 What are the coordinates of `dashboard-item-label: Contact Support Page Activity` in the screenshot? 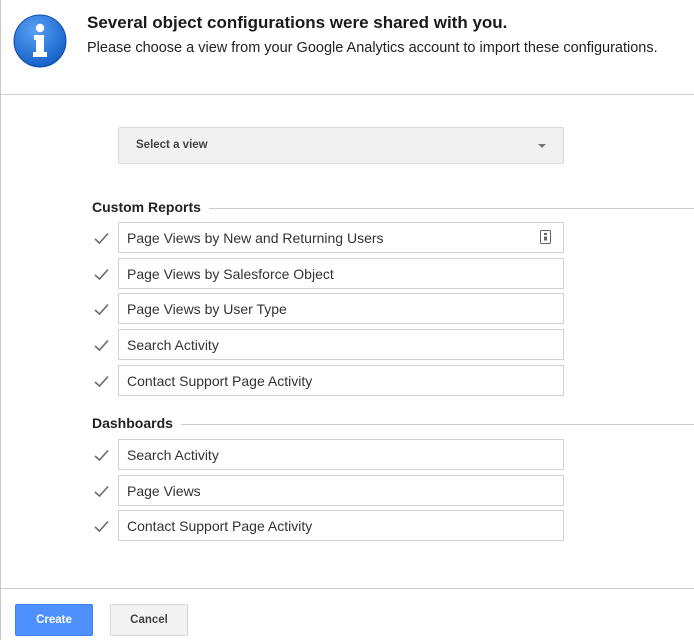 It's located at (220, 526).